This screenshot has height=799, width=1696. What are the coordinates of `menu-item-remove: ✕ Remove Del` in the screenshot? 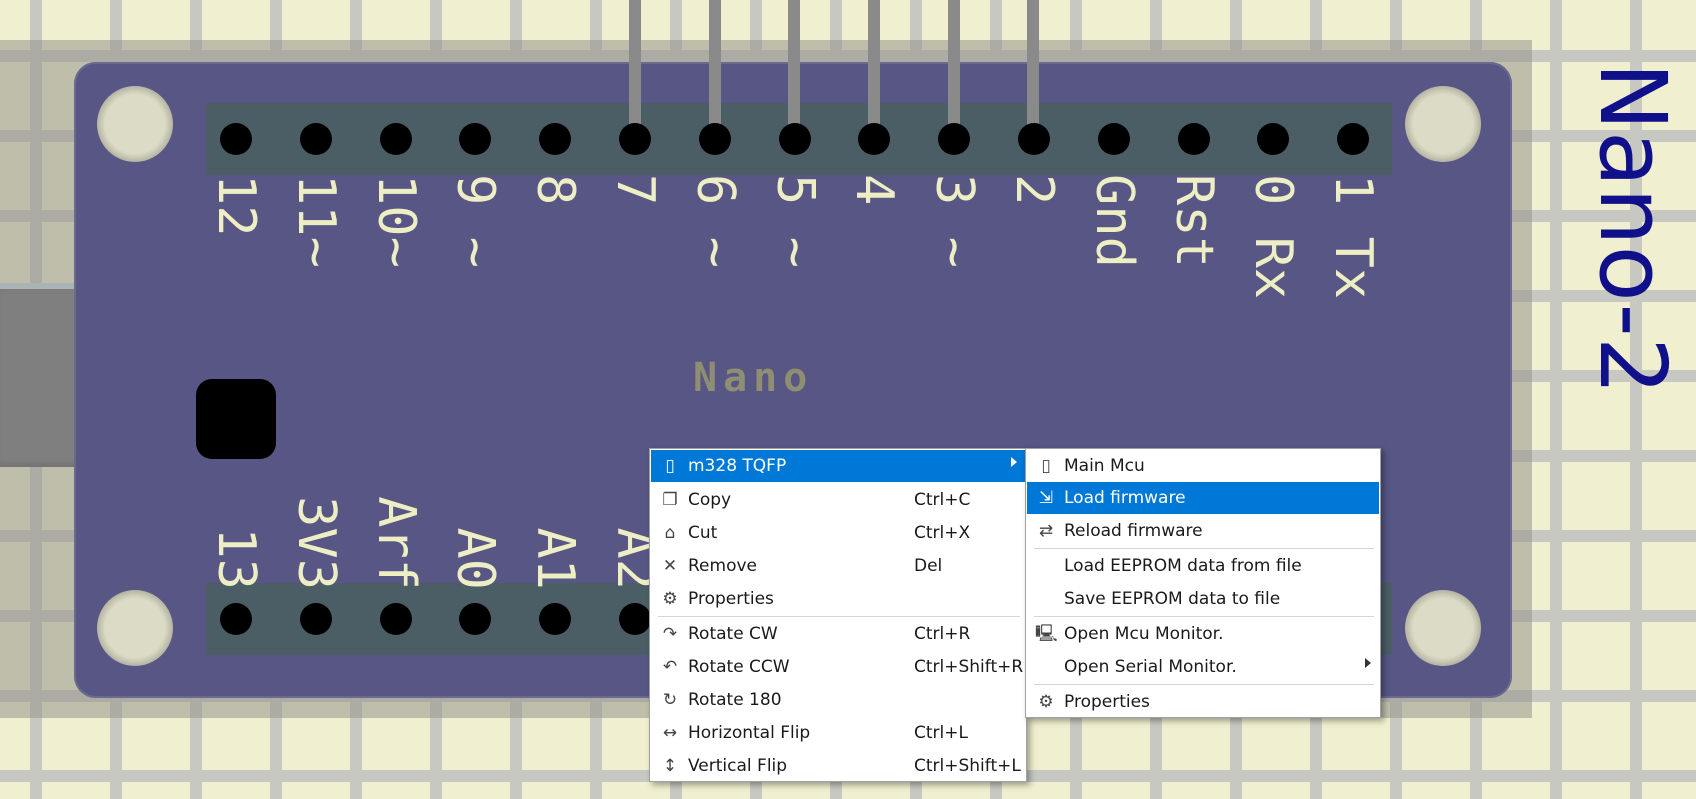 It's located at (838, 566).